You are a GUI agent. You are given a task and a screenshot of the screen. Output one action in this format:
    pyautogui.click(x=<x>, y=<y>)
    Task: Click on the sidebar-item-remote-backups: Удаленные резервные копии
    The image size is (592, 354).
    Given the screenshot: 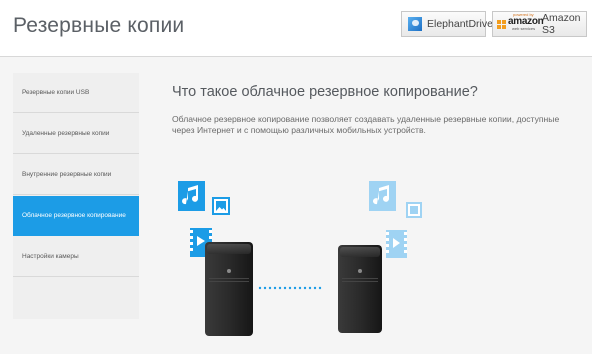 What is the action you would take?
    pyautogui.click(x=76, y=134)
    